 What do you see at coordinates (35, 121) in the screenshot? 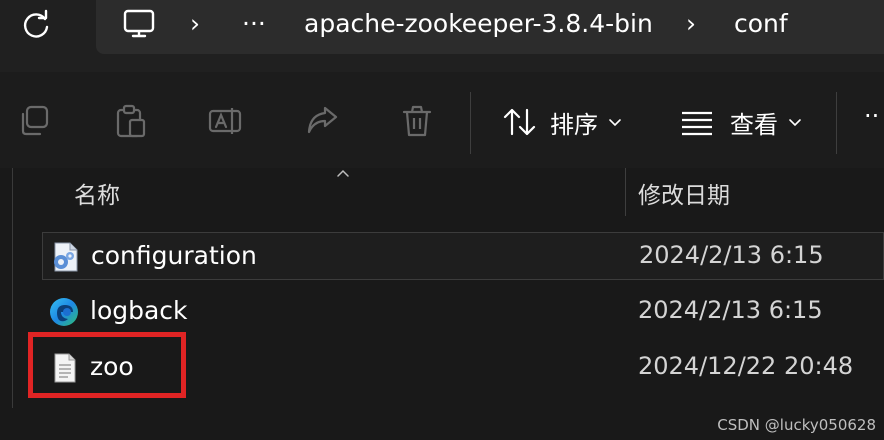
I see `copy-icon` at bounding box center [35, 121].